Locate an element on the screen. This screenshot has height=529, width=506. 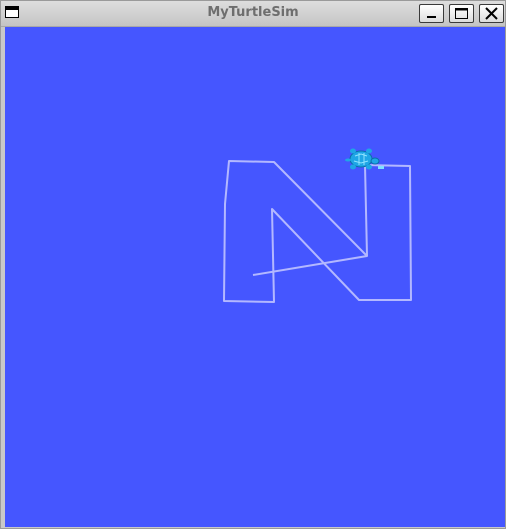
maximize-button is located at coordinates (461, 13).